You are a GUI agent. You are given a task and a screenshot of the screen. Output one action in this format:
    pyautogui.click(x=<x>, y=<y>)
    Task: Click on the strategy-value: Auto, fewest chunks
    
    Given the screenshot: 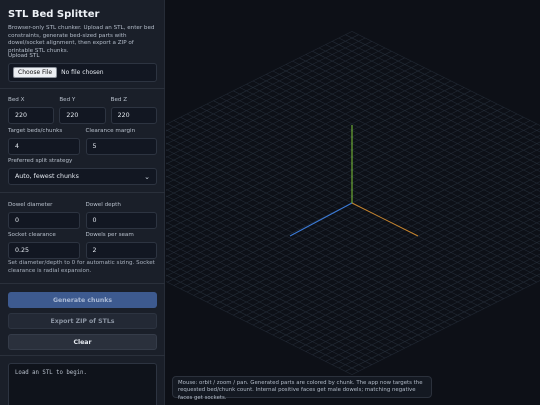 What is the action you would take?
    pyautogui.click(x=47, y=176)
    